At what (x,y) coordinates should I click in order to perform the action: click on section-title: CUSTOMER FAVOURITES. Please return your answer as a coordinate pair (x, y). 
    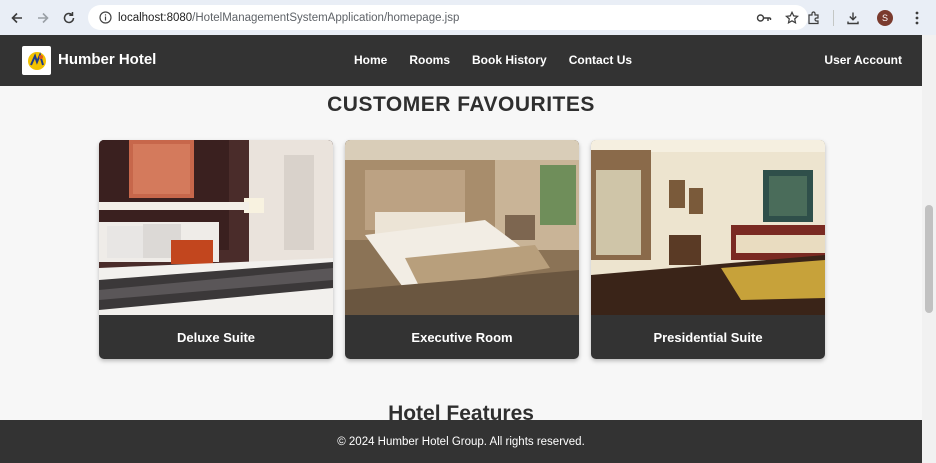
    Looking at the image, I should click on (461, 104).